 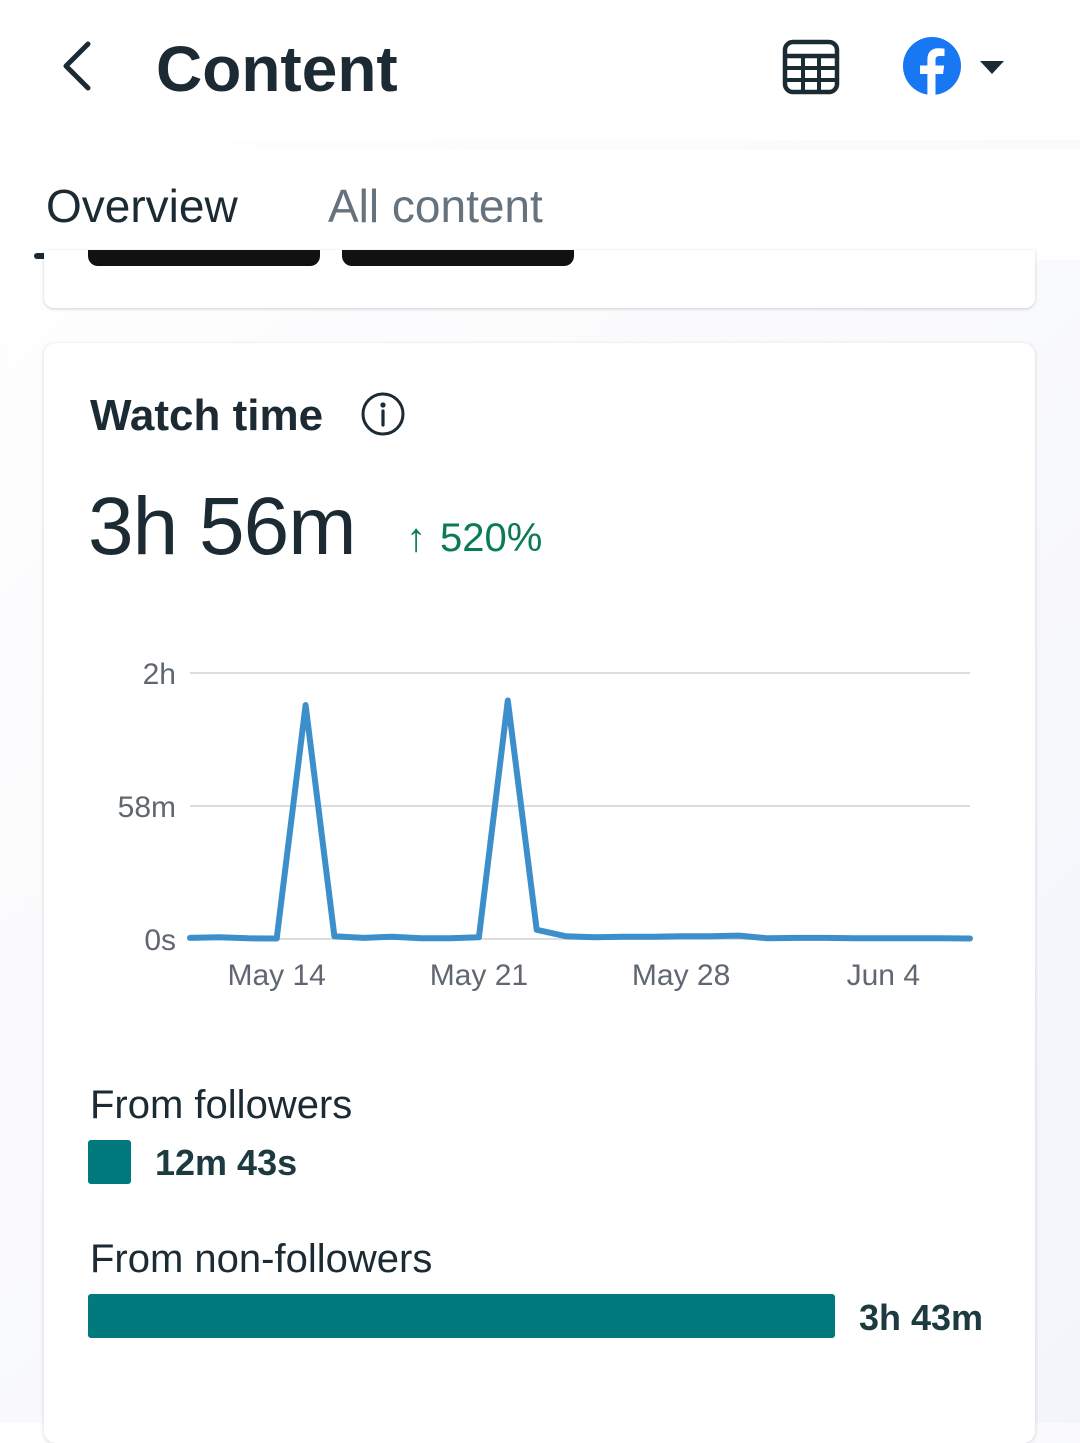 What do you see at coordinates (681, 975) in the screenshot?
I see `x-tick-label: May 28` at bounding box center [681, 975].